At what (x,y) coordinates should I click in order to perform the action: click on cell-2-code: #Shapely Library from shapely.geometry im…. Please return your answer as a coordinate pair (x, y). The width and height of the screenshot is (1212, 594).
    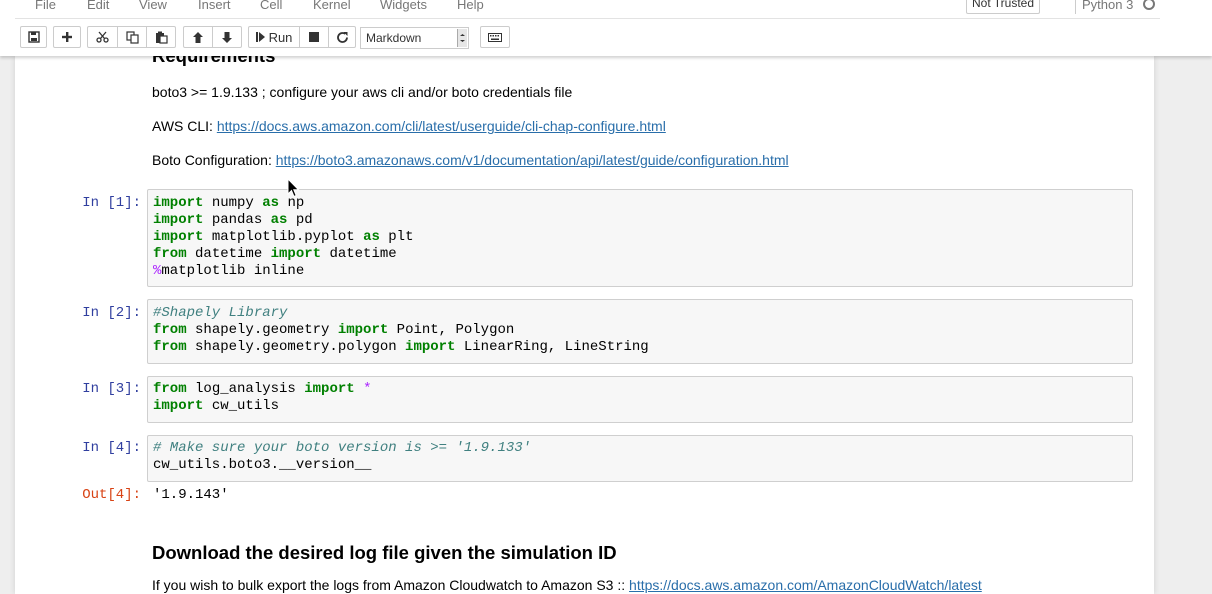
    Looking at the image, I should click on (401, 330).